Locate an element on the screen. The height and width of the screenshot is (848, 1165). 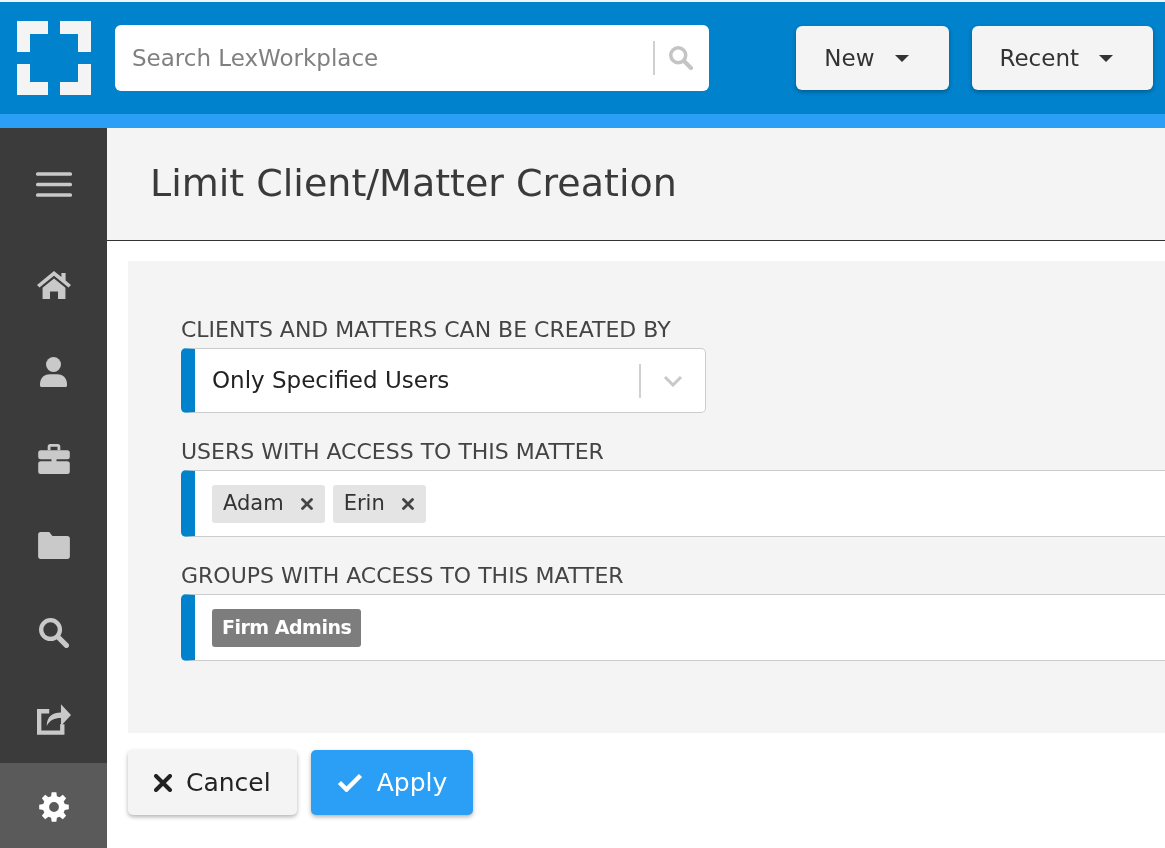
user-icon is located at coordinates (53, 371).